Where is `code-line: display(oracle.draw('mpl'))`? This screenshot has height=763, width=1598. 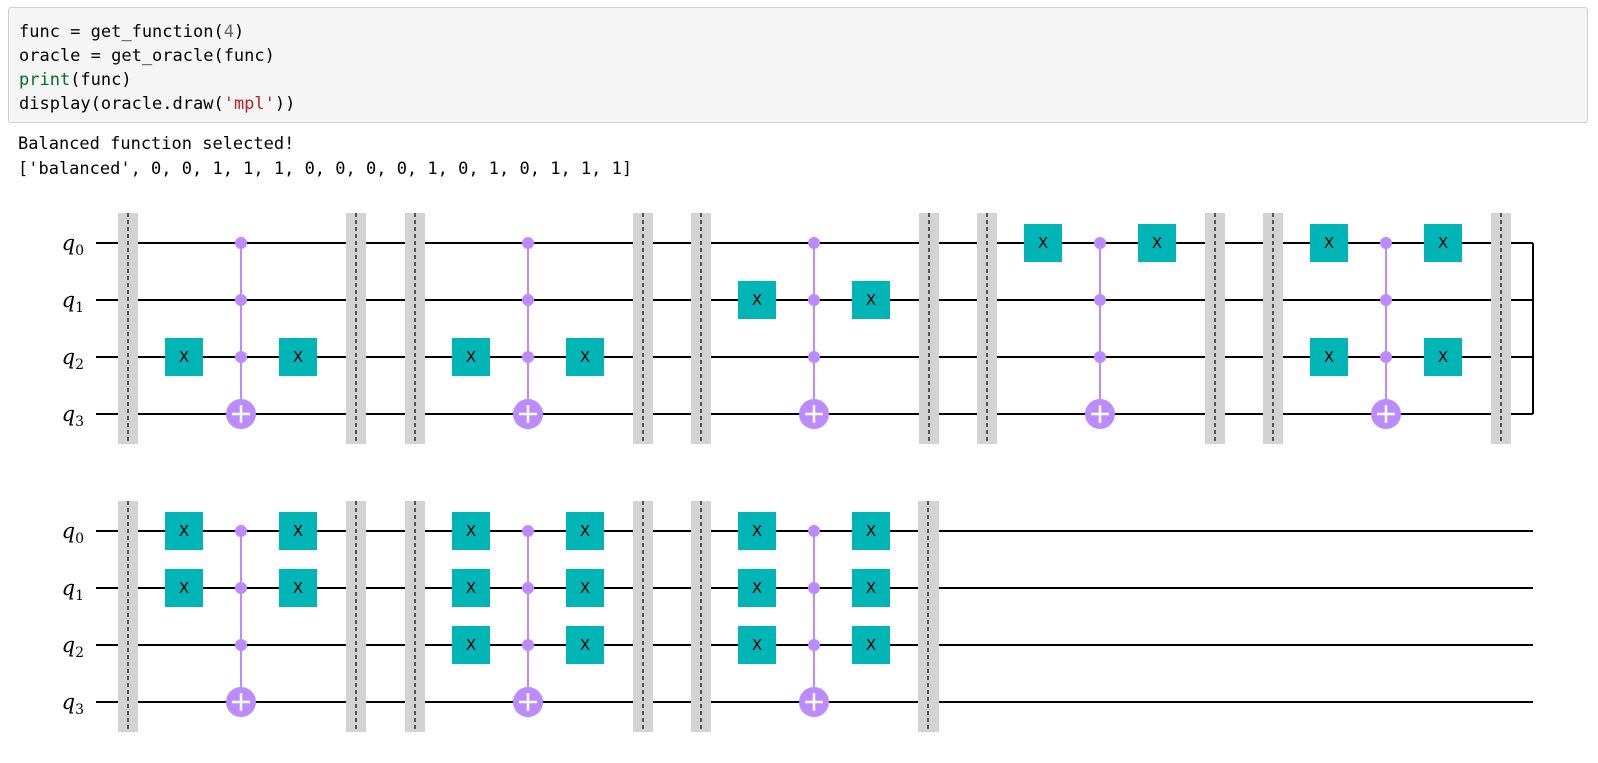
code-line: display(oracle.draw('mpl')) is located at coordinates (798, 104).